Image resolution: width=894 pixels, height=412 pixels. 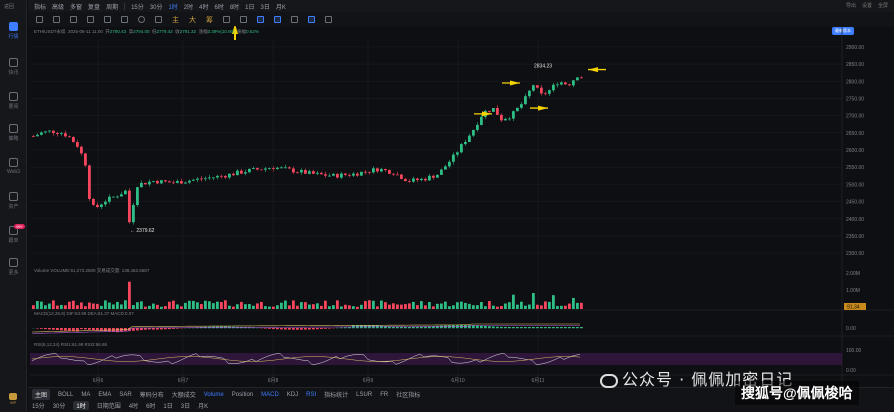 I want to click on trash-icon, so click(x=328, y=19).